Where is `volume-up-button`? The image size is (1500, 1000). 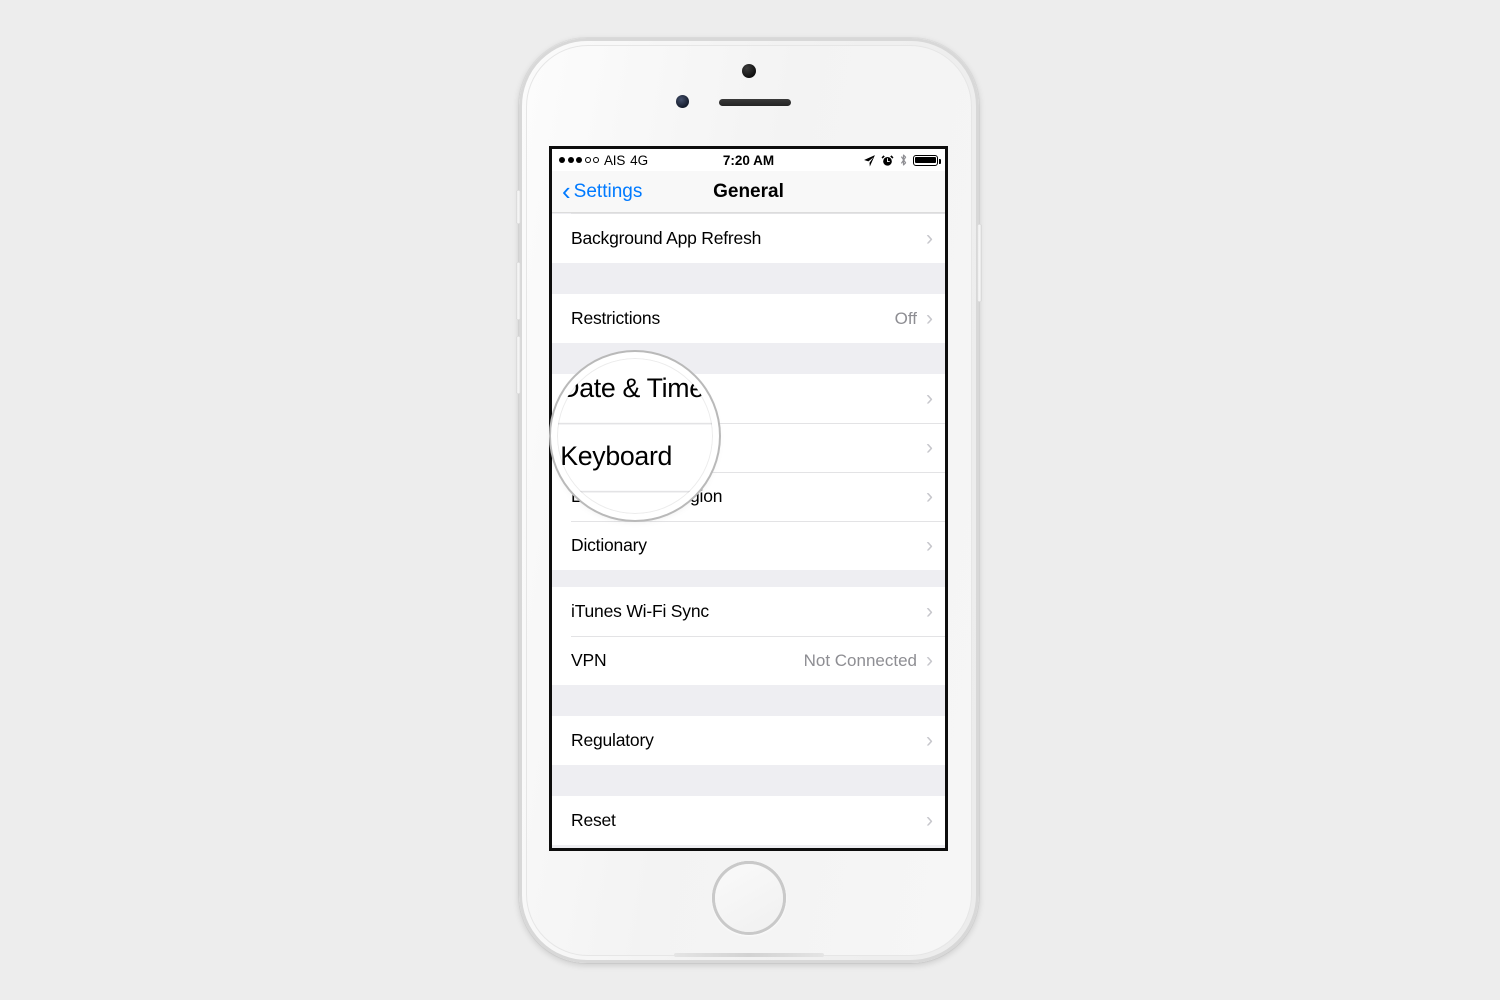 volume-up-button is located at coordinates (518, 291).